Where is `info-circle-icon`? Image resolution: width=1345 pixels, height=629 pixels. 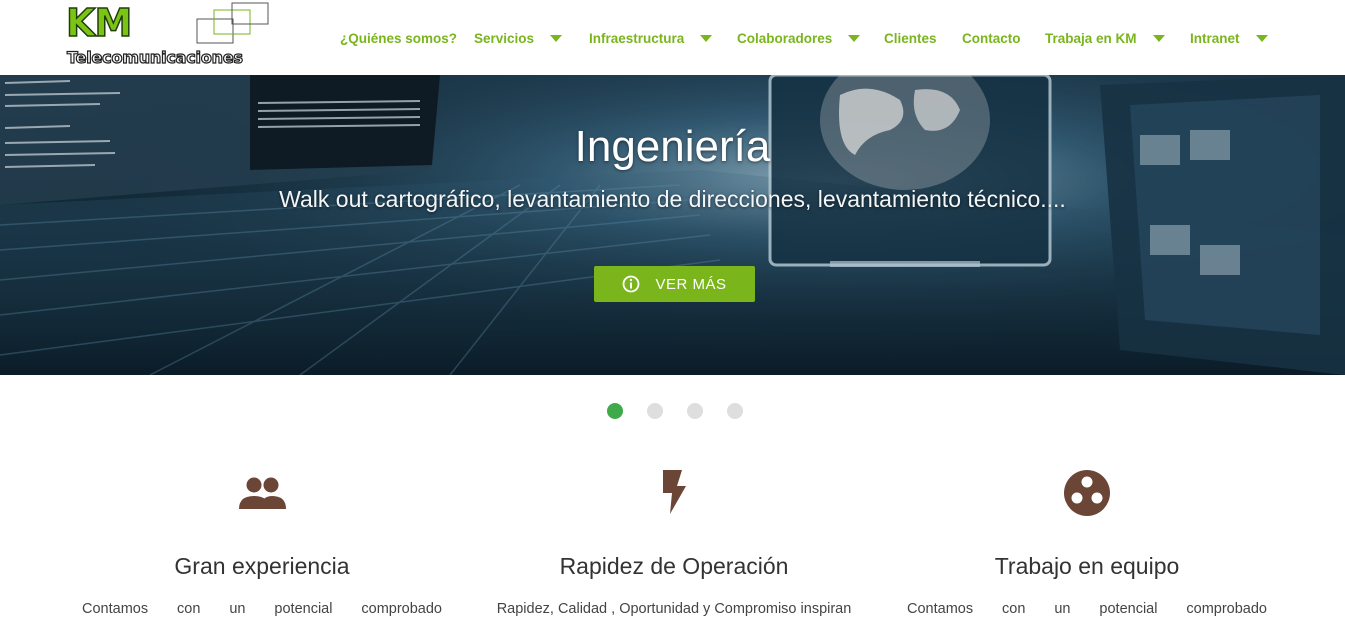 info-circle-icon is located at coordinates (631, 284).